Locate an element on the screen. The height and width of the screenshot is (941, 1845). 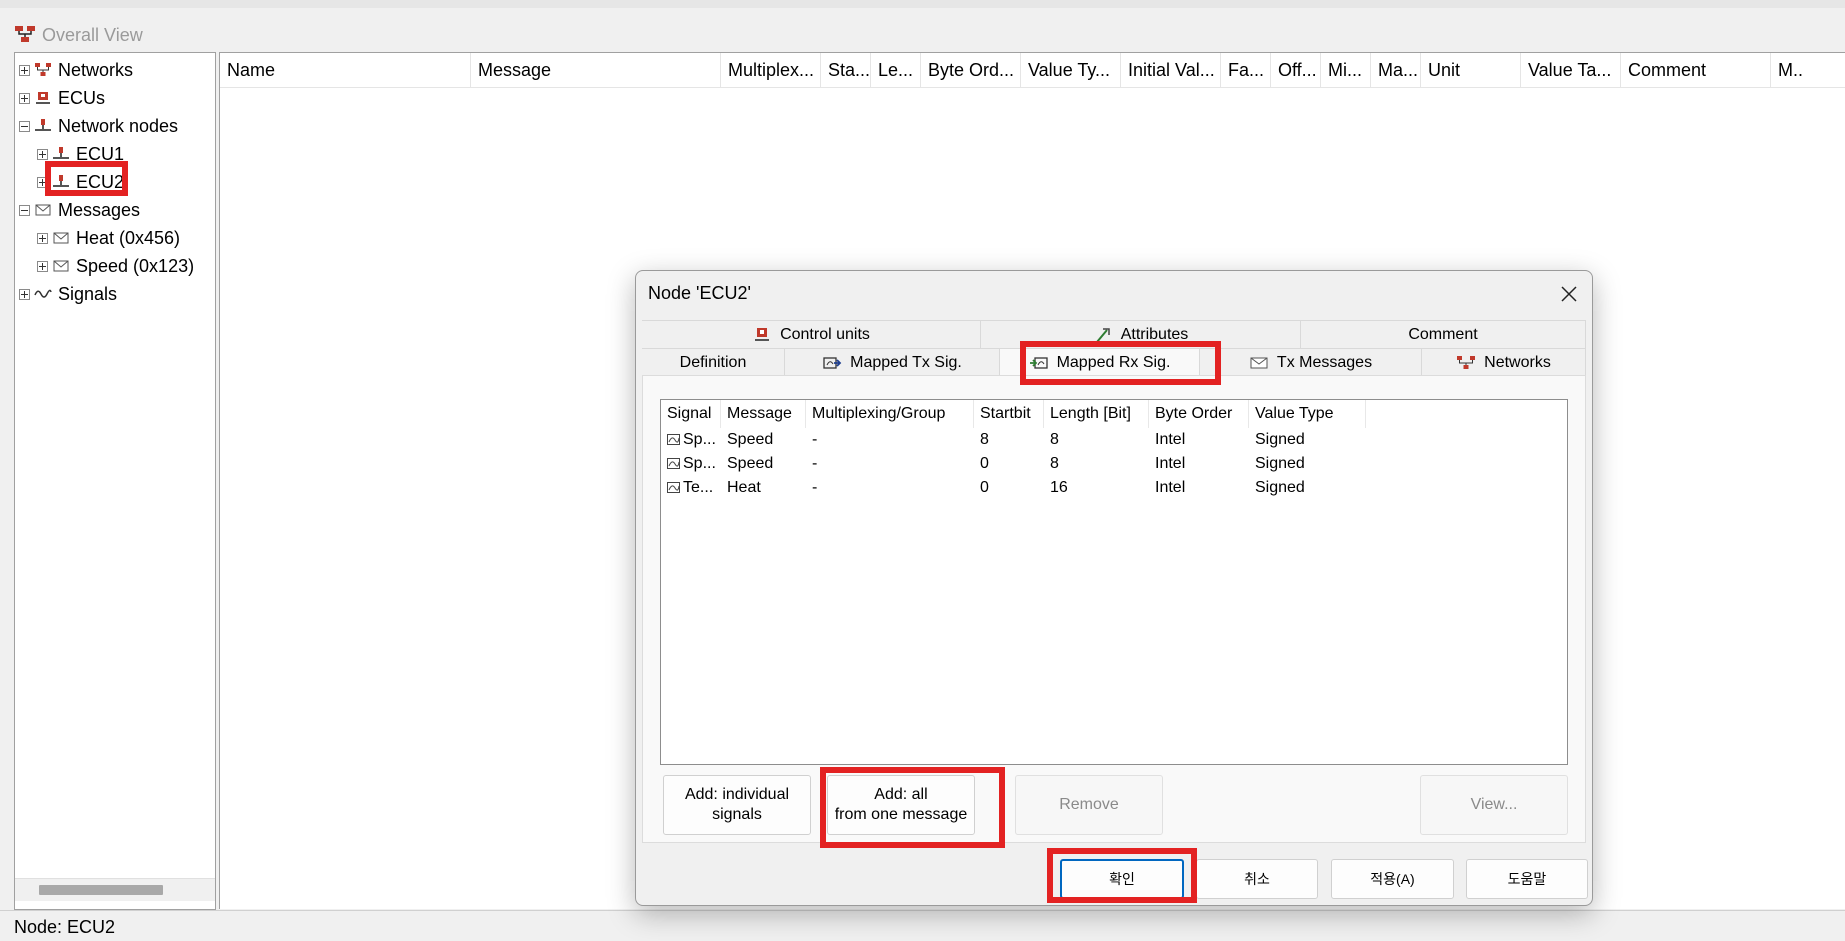
tree-item-networks: Networks is located at coordinates (76, 70).